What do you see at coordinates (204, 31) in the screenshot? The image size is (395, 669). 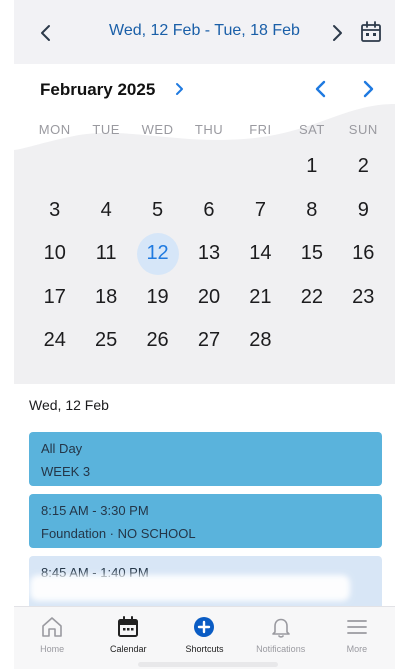 I see `week-range-title: Wed, 12 Feb - Tue, 18 Feb` at bounding box center [204, 31].